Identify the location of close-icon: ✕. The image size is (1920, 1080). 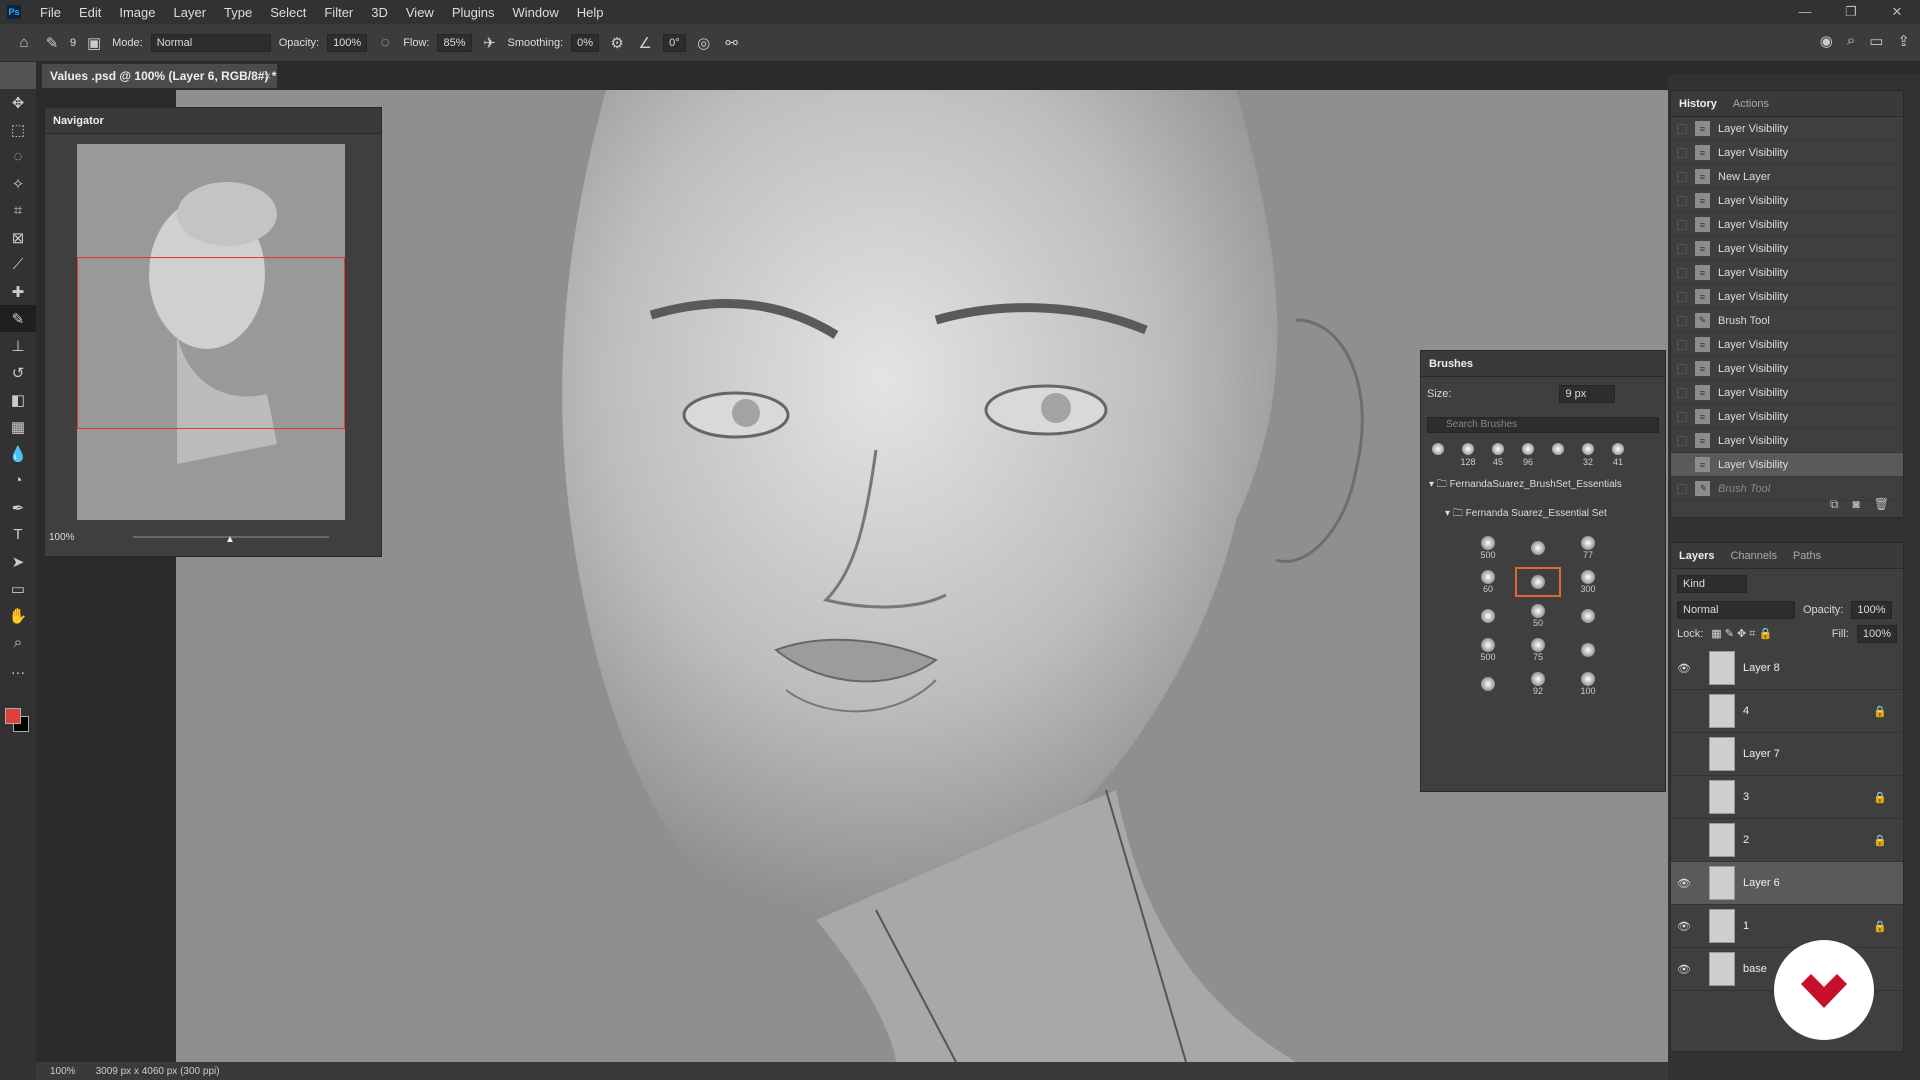
(1897, 12).